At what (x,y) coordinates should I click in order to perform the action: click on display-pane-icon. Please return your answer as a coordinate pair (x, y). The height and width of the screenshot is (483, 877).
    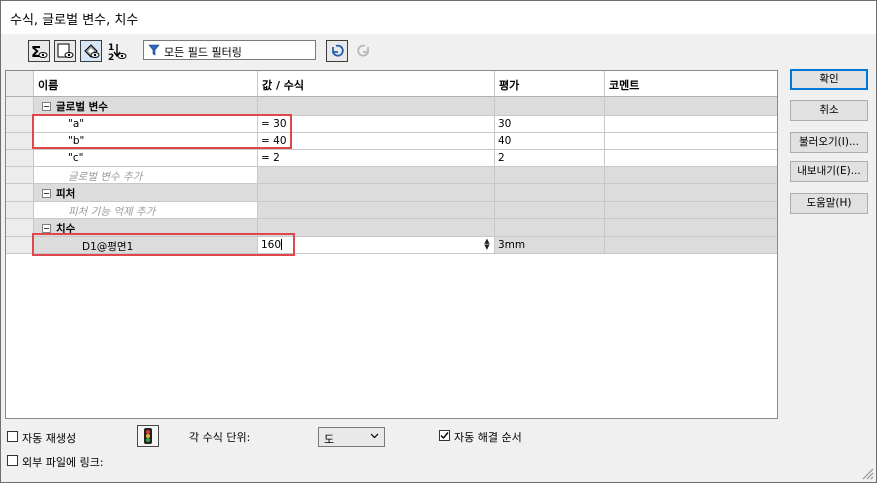
    Looking at the image, I should click on (65, 51).